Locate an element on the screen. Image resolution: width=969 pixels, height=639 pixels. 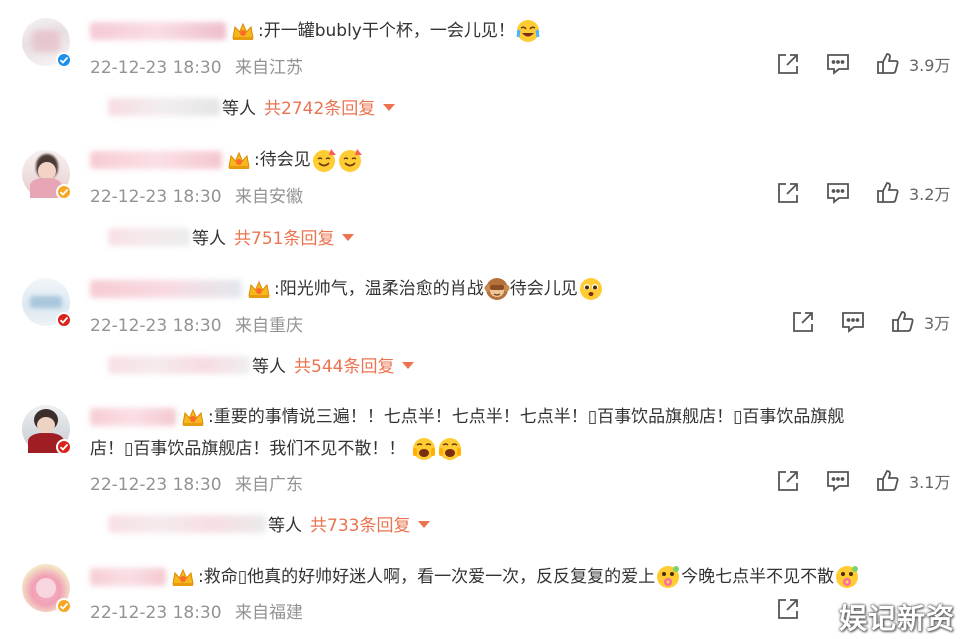
comment-text: :开一罐bubly干个杯，一会儿见！ is located at coordinates (315, 31).